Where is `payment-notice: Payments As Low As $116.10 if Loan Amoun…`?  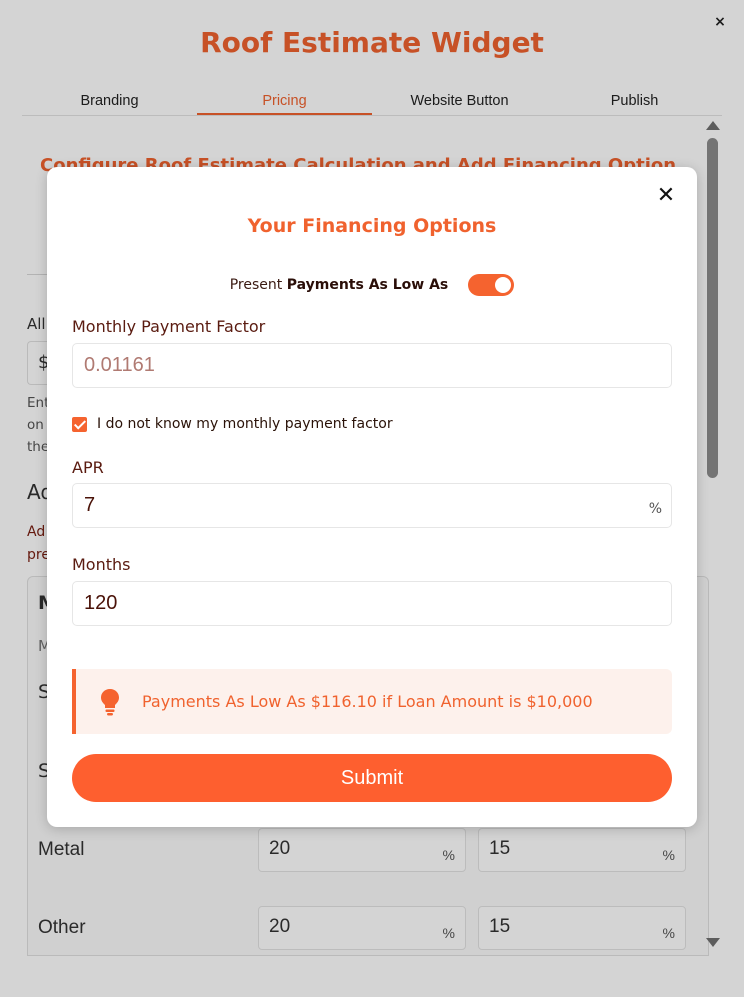 payment-notice: Payments As Low As $116.10 if Loan Amoun… is located at coordinates (372, 701).